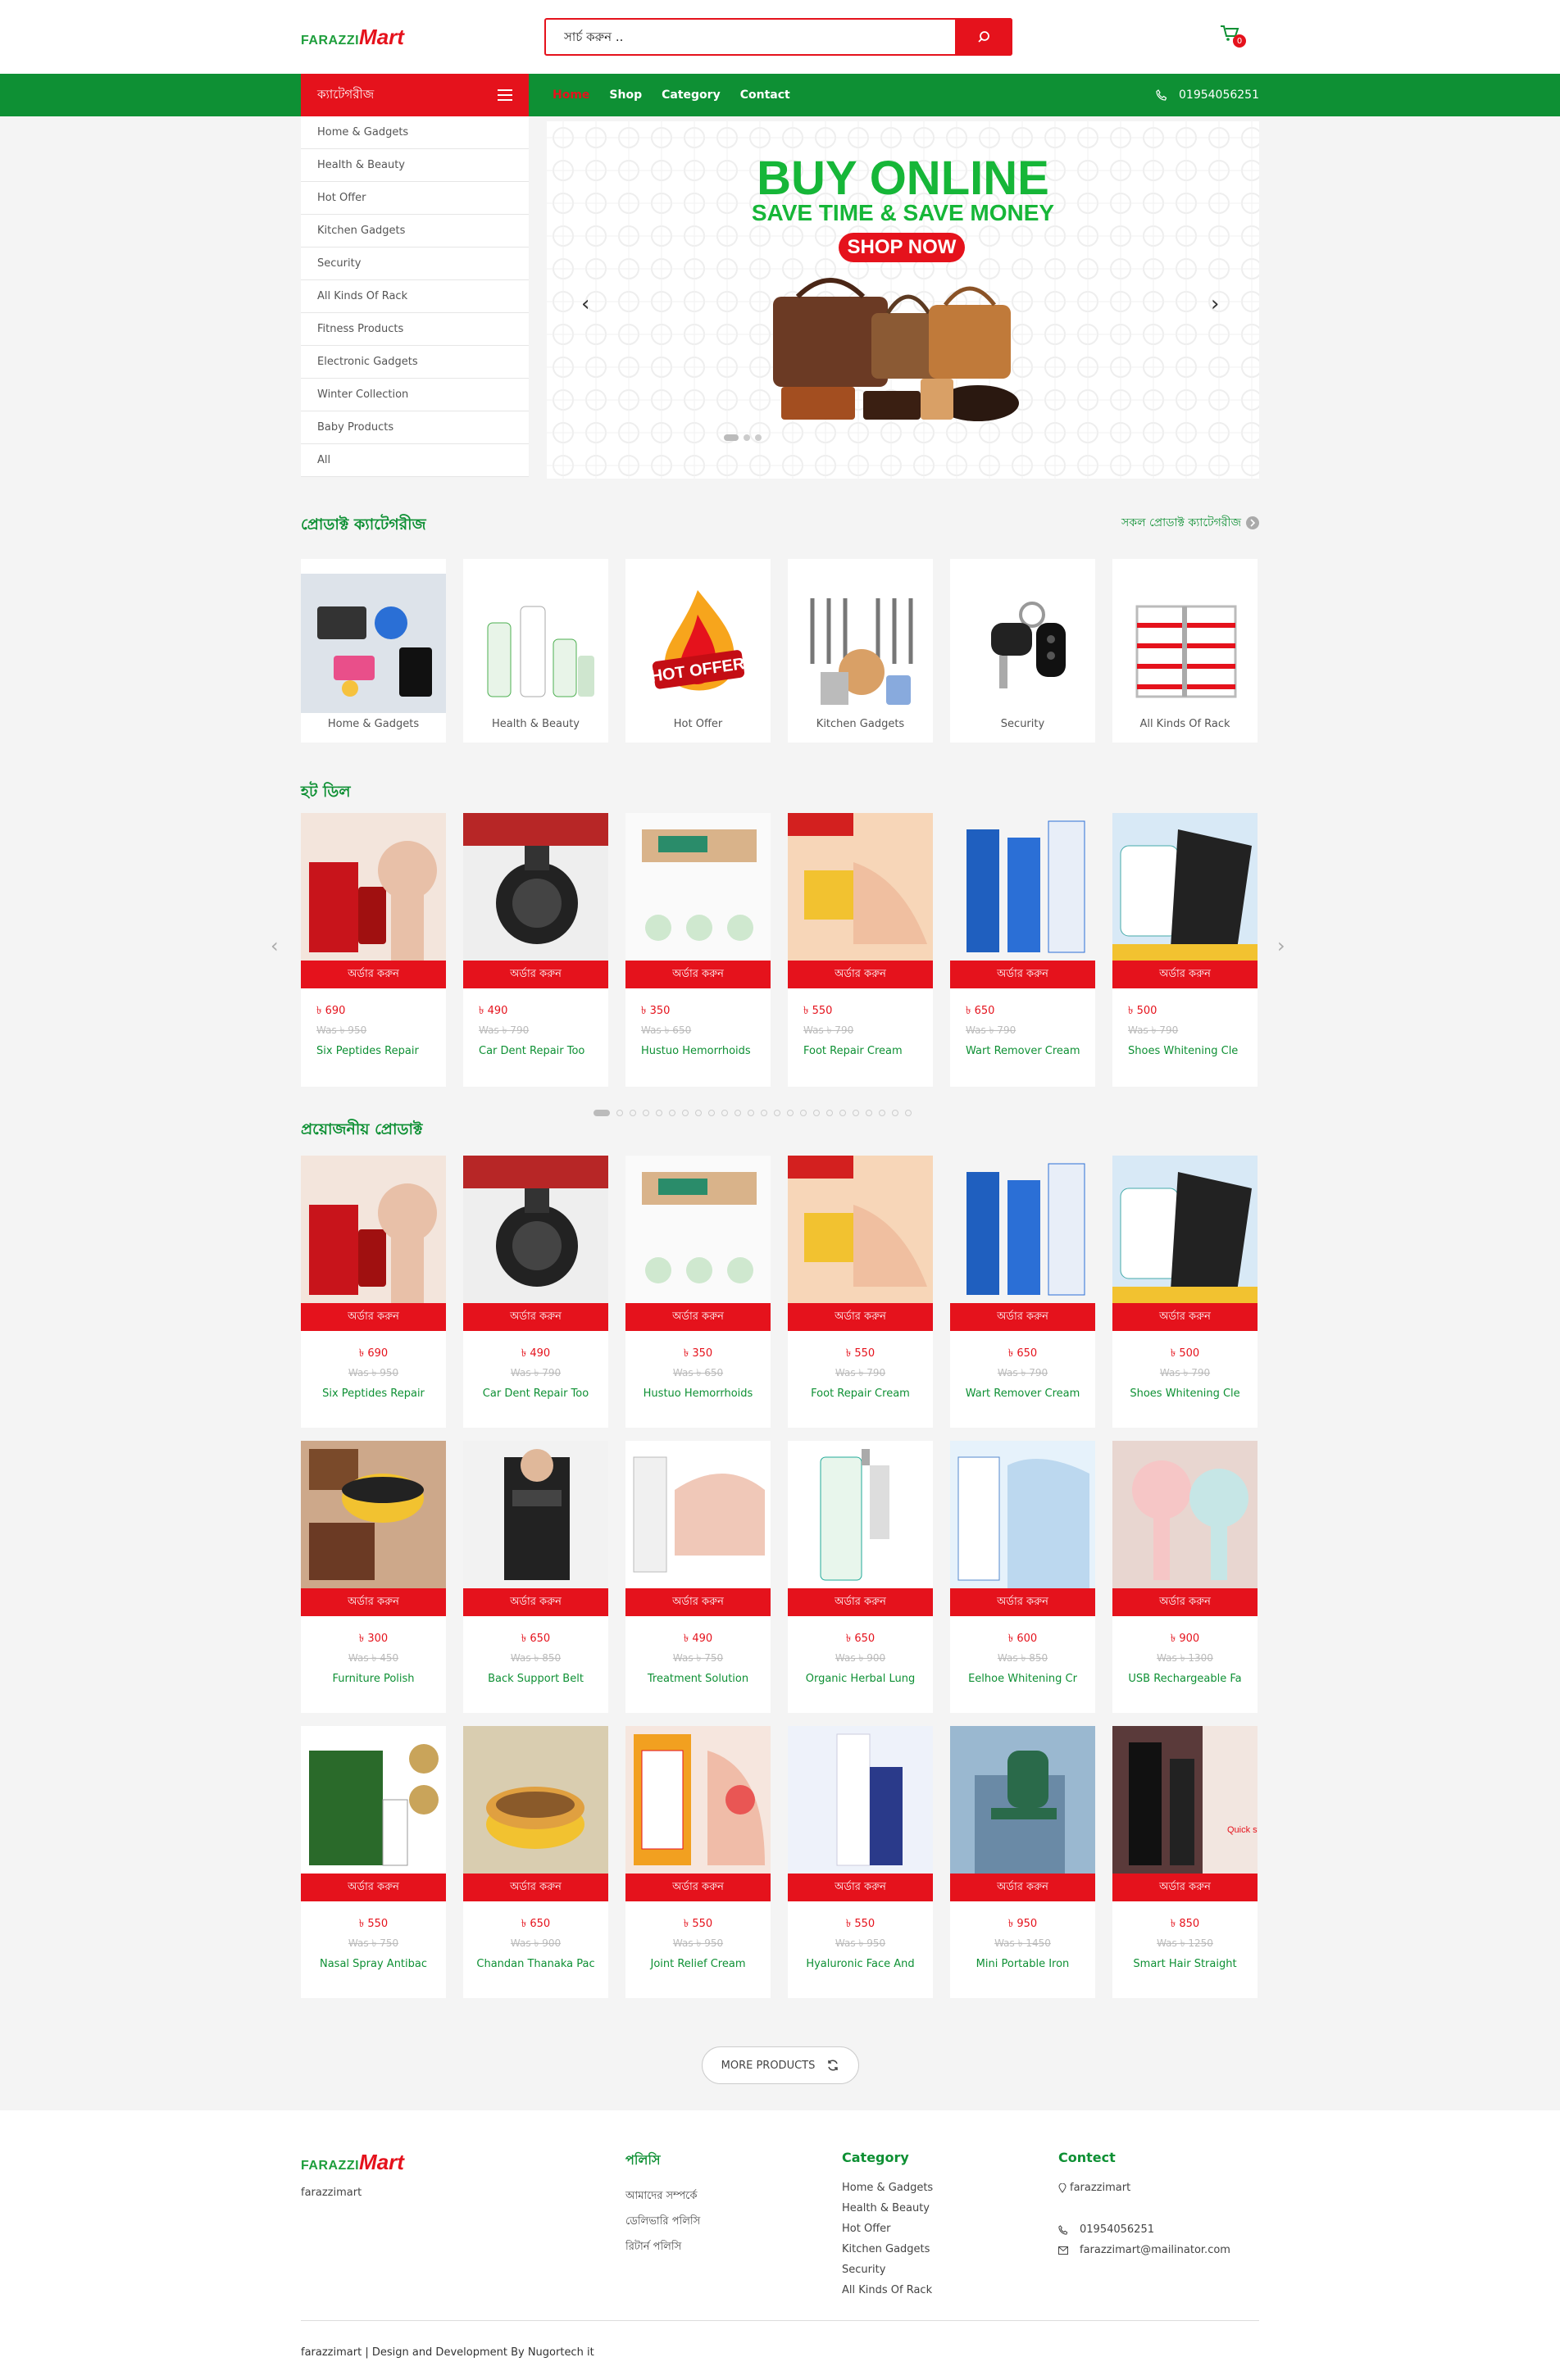  I want to click on product-name: Wart Remover Cream, so click(1023, 1393).